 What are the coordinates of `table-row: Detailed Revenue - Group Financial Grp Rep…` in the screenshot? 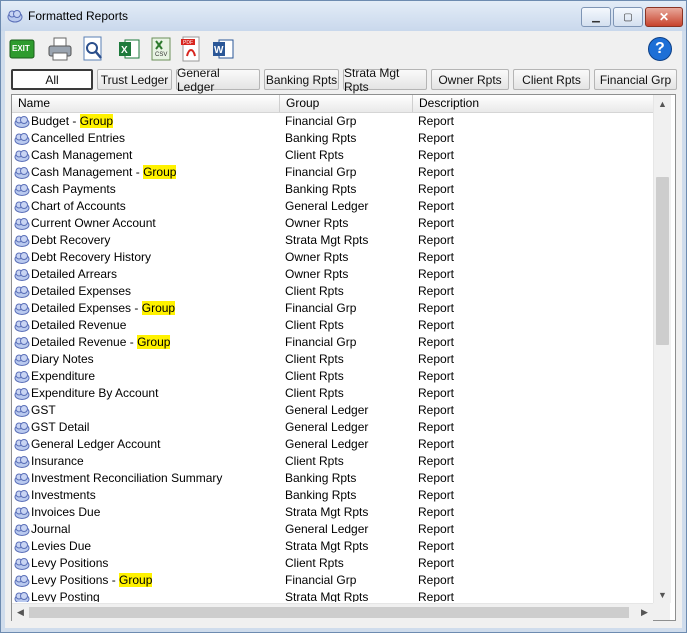 It's located at (332, 342).